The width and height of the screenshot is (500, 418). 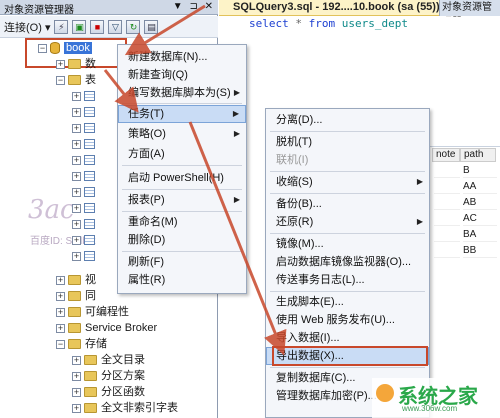 I want to click on tasks-menu-item: 脱机(T), so click(x=347, y=142).